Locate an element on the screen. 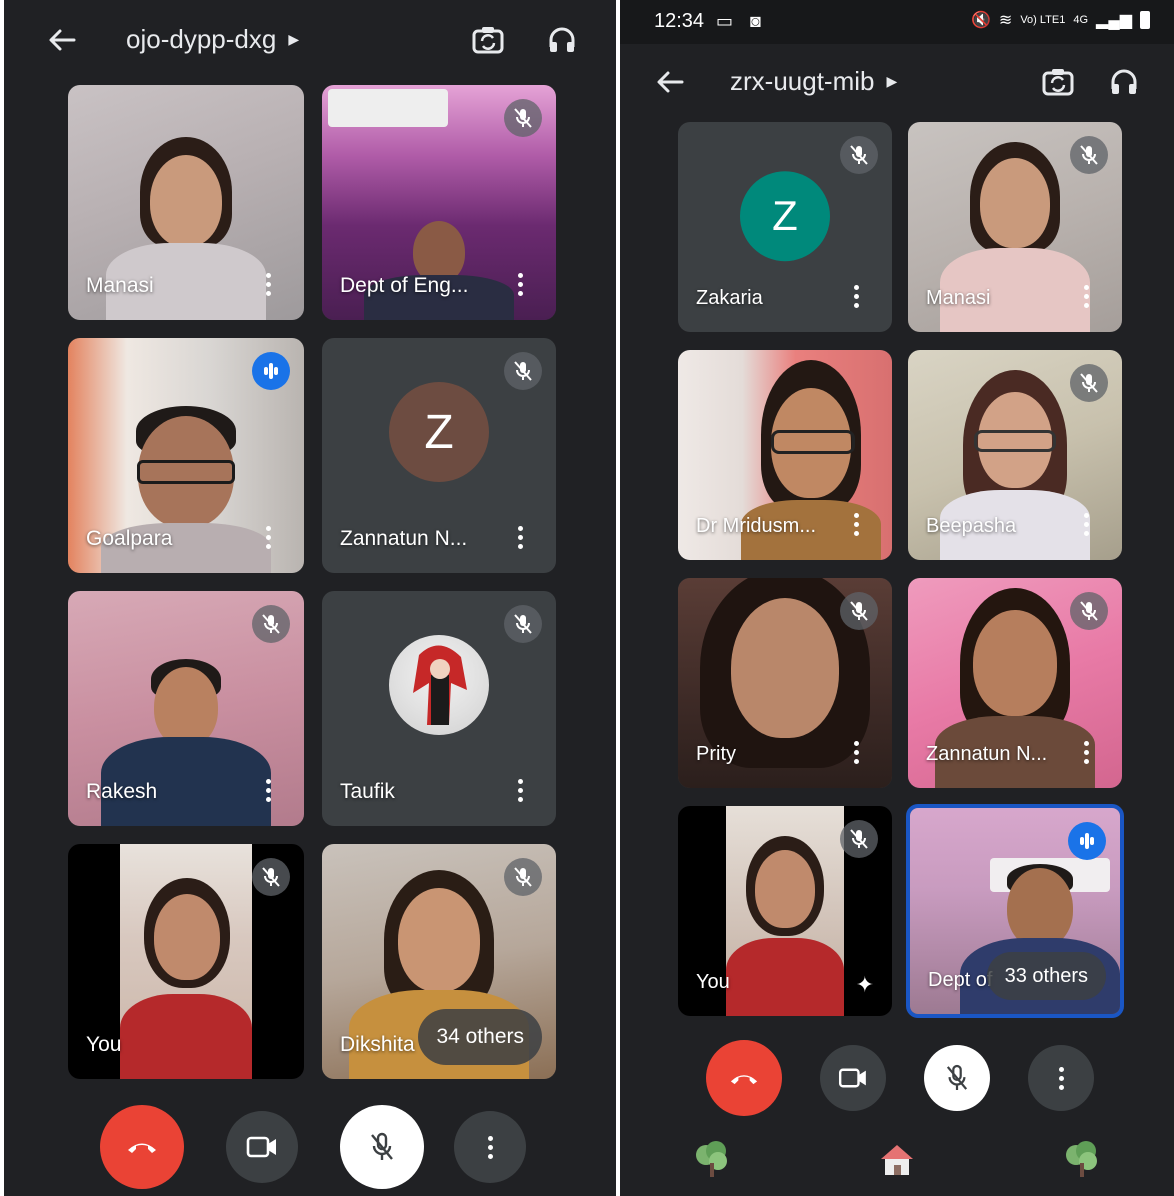  participant-tile: Rakesh is located at coordinates (186, 708).